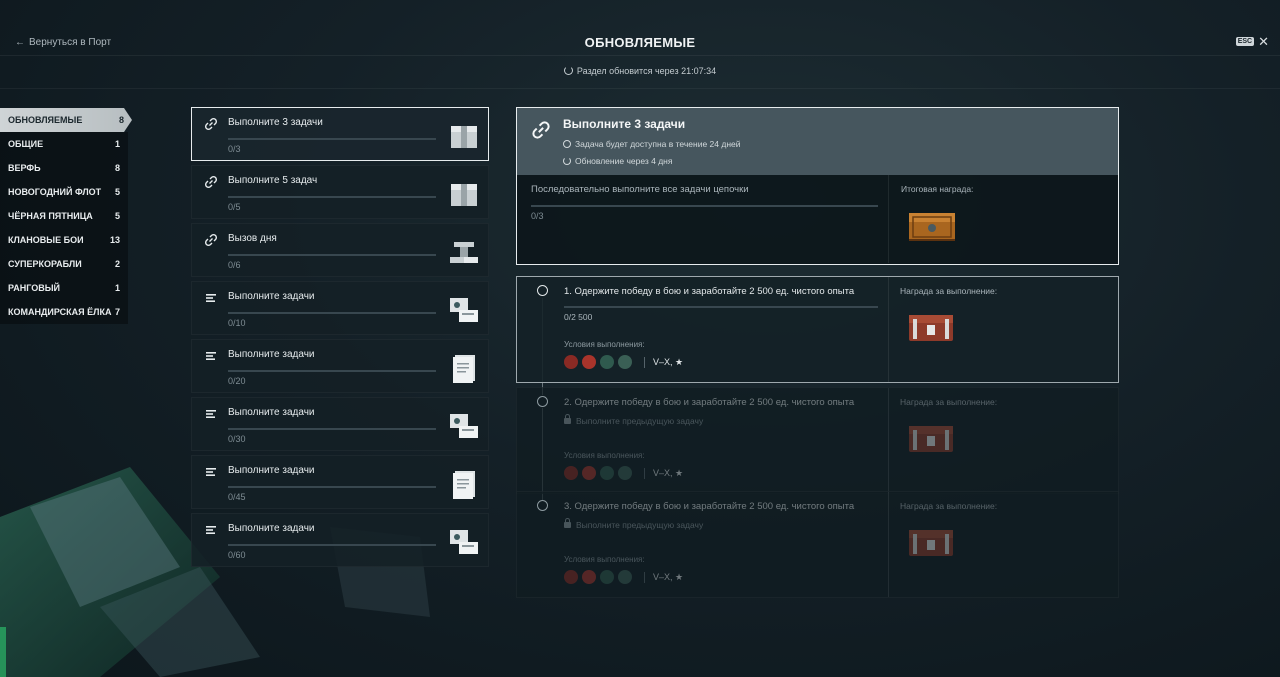 The width and height of the screenshot is (1280, 677). I want to click on category-ranked: РАНГОВЫЙ 1, so click(64, 288).